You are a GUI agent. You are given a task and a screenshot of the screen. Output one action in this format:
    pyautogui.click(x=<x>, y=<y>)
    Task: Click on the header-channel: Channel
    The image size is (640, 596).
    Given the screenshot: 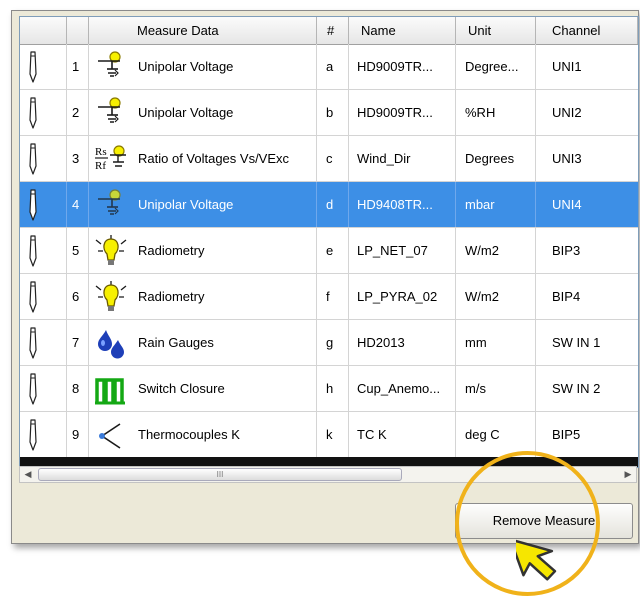 What is the action you would take?
    pyautogui.click(x=587, y=30)
    